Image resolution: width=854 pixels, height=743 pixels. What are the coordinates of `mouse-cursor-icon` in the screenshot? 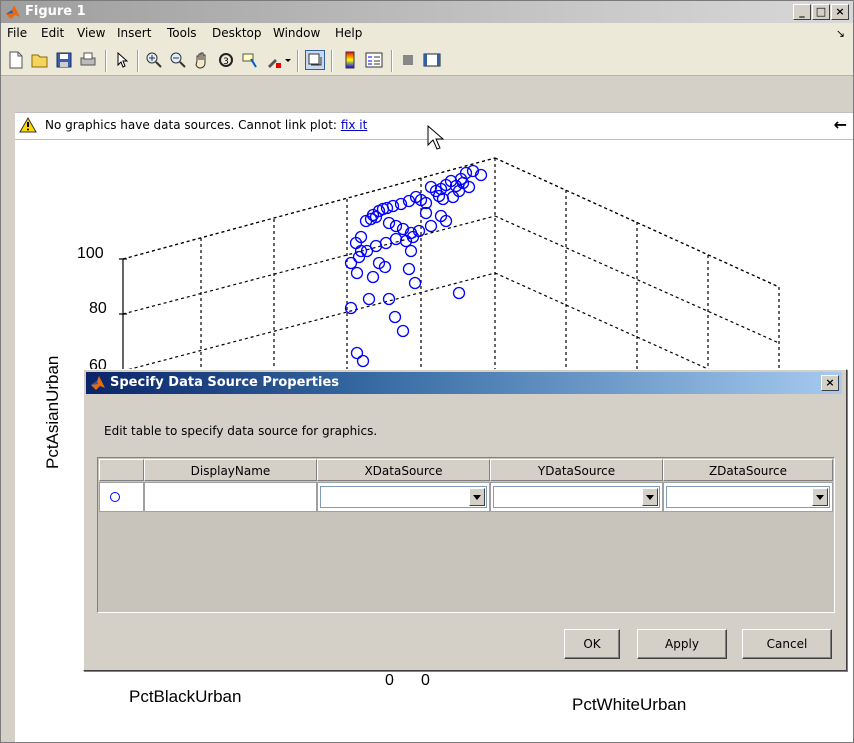 It's located at (436, 137).